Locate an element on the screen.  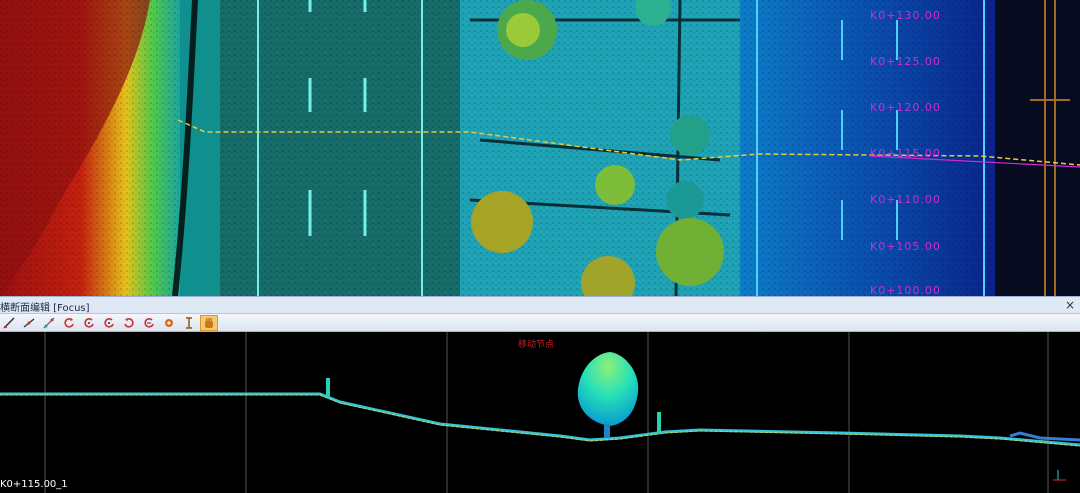
edit-node-button is located at coordinates (49, 323).